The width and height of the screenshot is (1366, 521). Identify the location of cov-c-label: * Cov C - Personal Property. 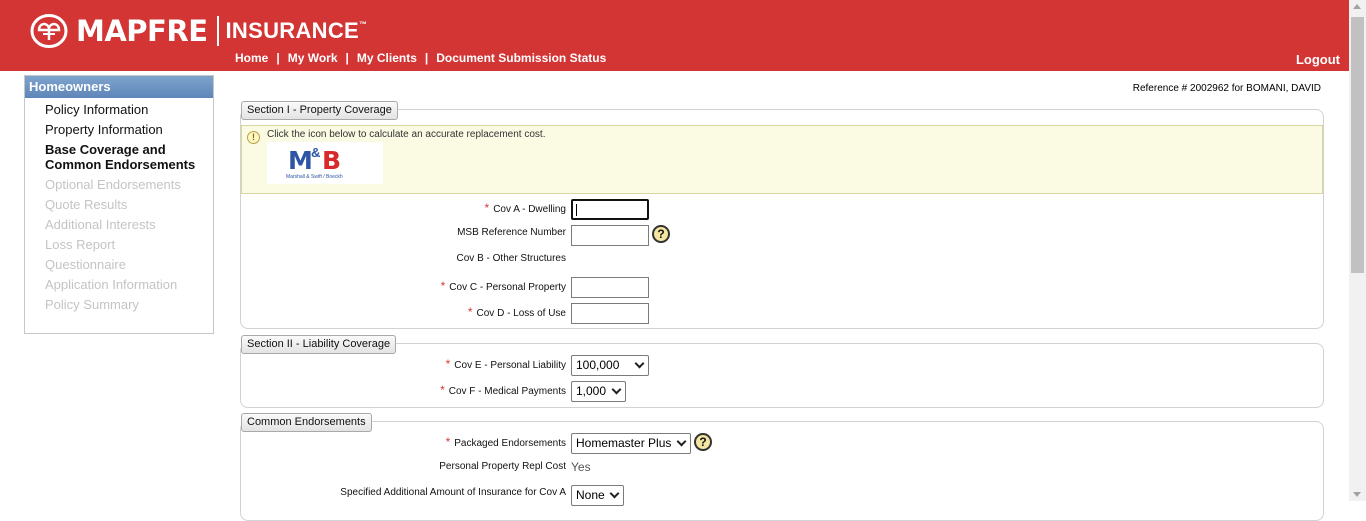
(503, 286).